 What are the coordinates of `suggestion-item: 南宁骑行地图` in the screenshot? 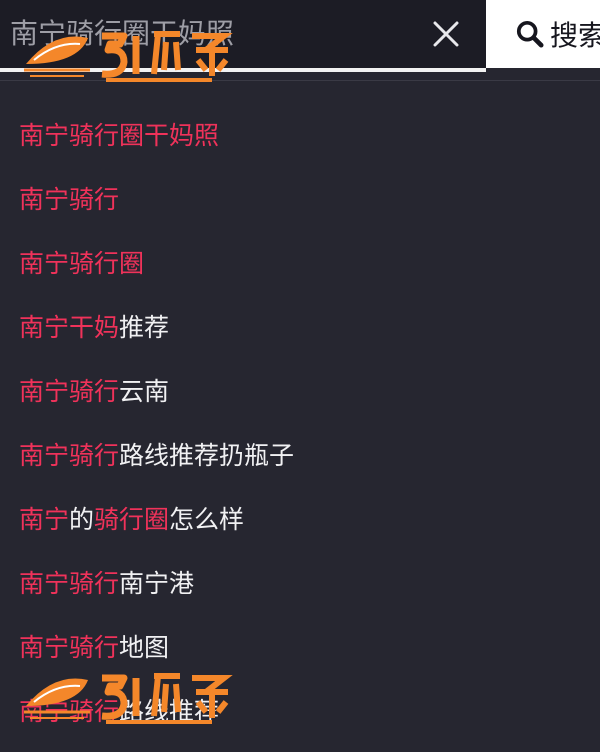 It's located at (300, 648).